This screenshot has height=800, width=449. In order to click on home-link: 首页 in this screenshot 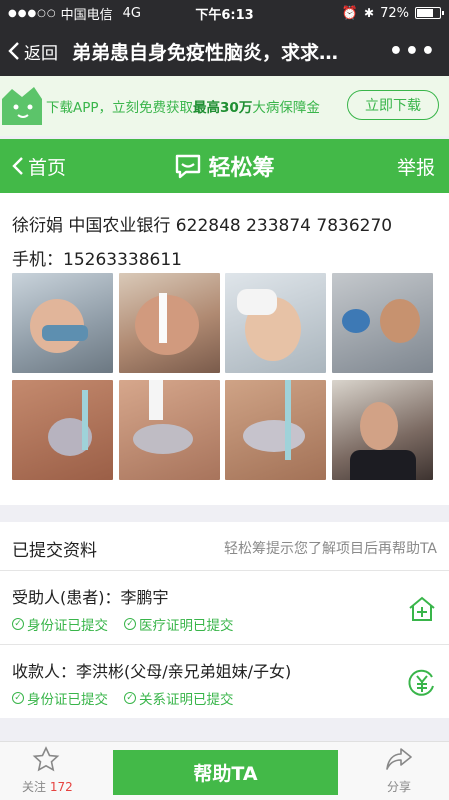, I will do `click(33, 166)`.